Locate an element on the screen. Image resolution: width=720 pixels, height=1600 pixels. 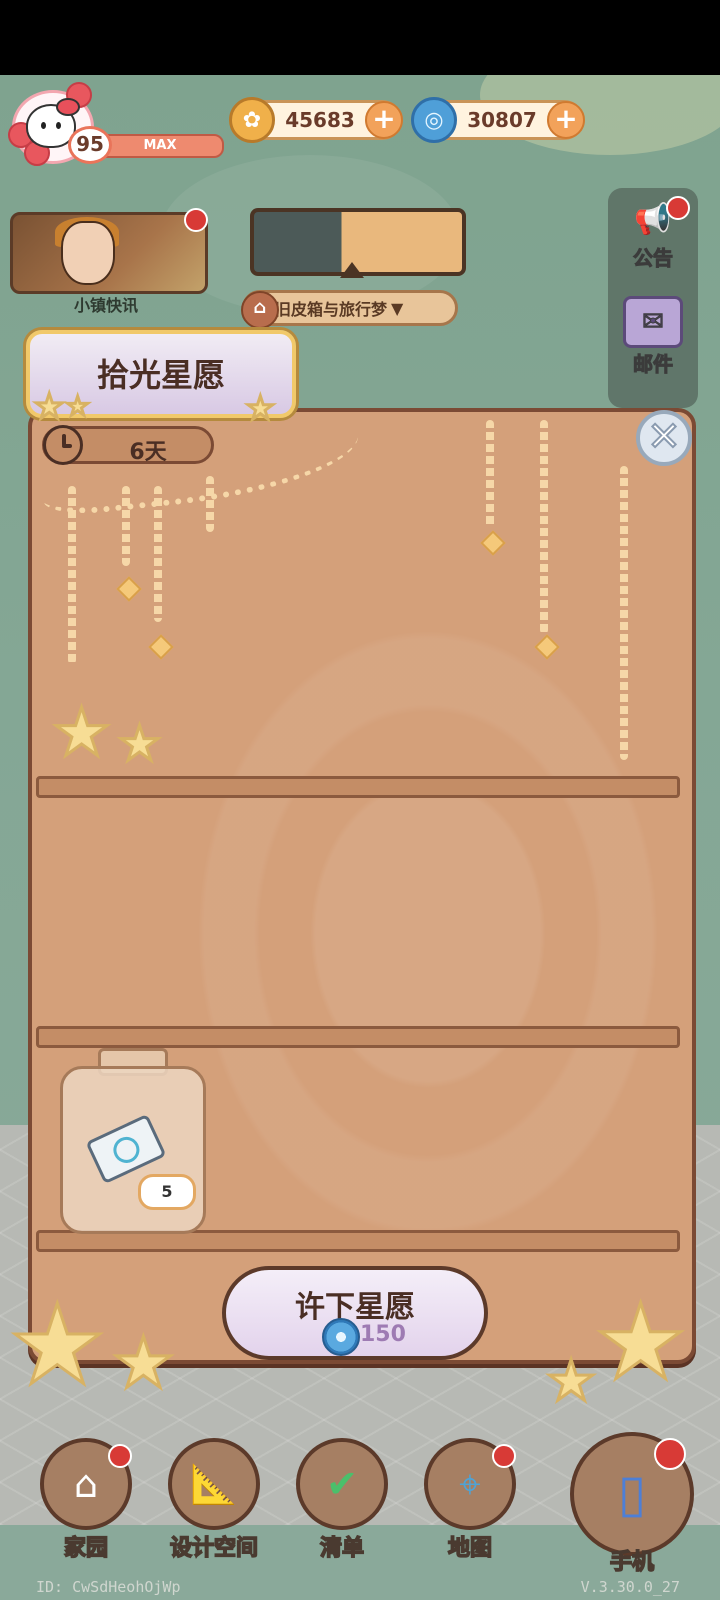
nav-design-label: 设计空间 is located at coordinates (214, 1548).